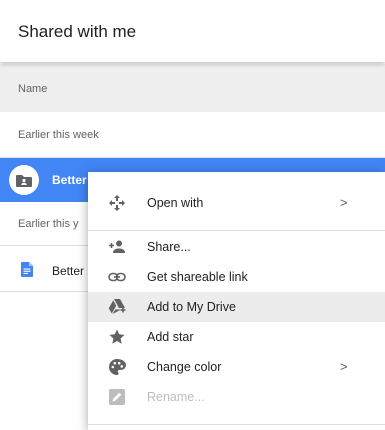  What do you see at coordinates (197, 277) in the screenshot?
I see `menu-item-label: Get shareable link` at bounding box center [197, 277].